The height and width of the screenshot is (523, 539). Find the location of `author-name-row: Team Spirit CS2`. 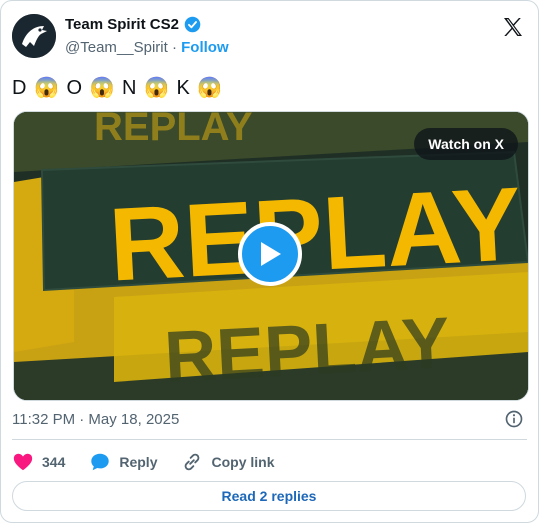

author-name-row: Team Spirit CS2 is located at coordinates (133, 24).